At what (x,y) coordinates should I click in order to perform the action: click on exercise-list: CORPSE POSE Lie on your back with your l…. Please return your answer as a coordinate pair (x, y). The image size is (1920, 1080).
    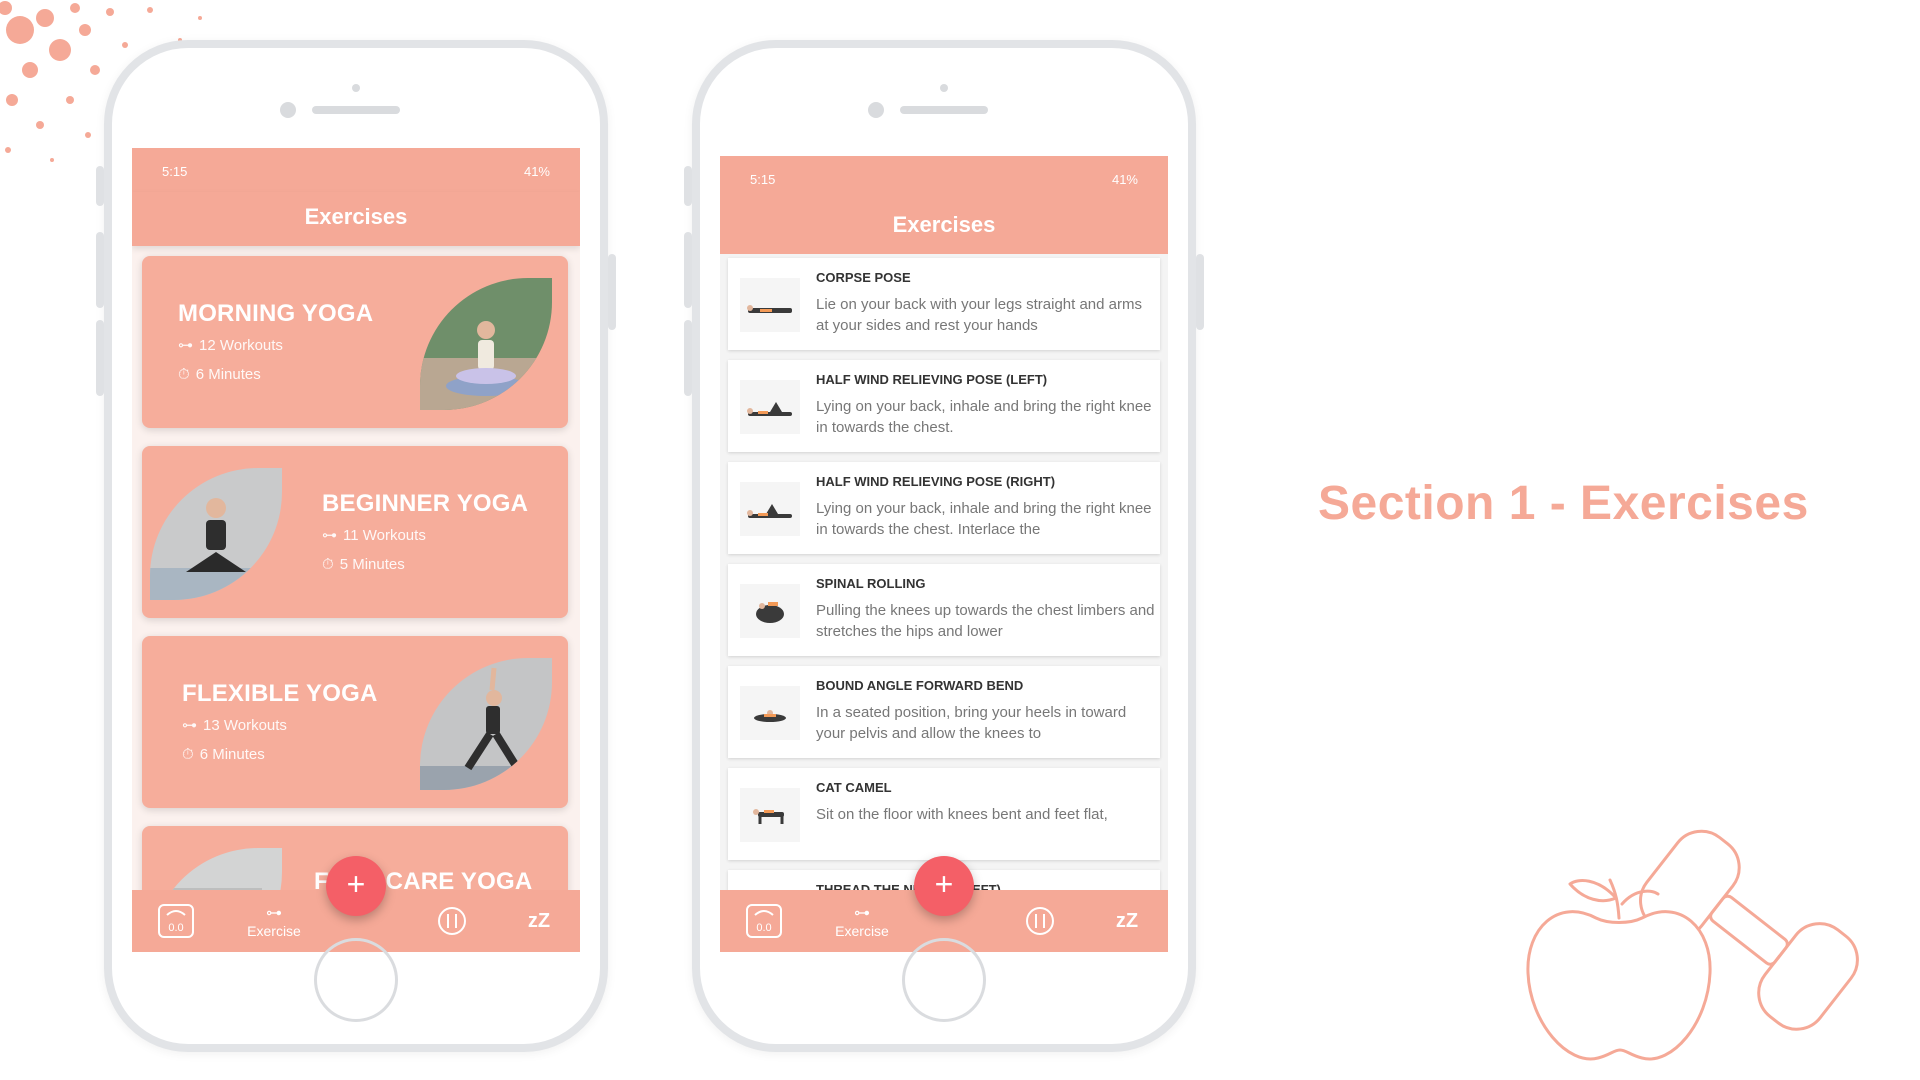
    Looking at the image, I should click on (944, 605).